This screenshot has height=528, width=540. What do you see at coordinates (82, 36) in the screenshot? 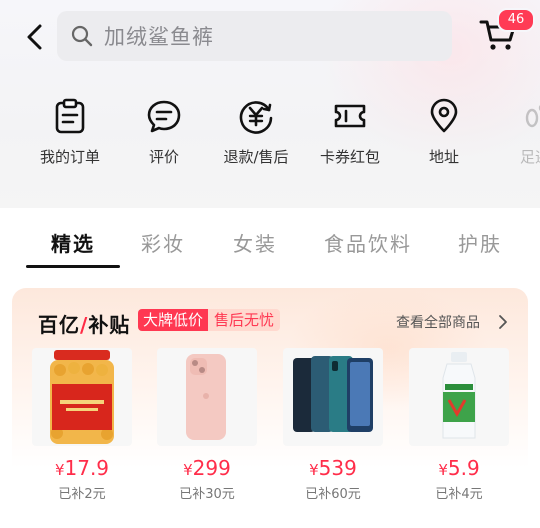
I see `search-icon` at bounding box center [82, 36].